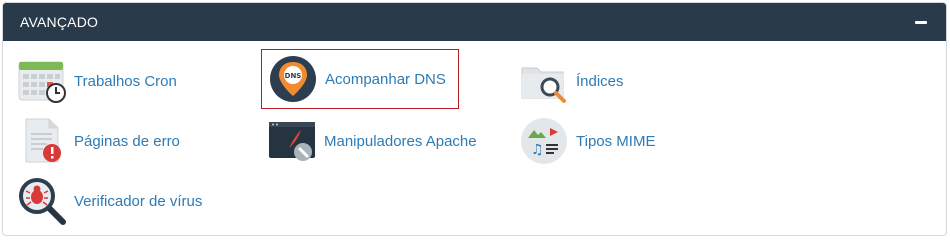  Describe the element at coordinates (42, 201) in the screenshot. I see `virus-scanner-icon` at that location.